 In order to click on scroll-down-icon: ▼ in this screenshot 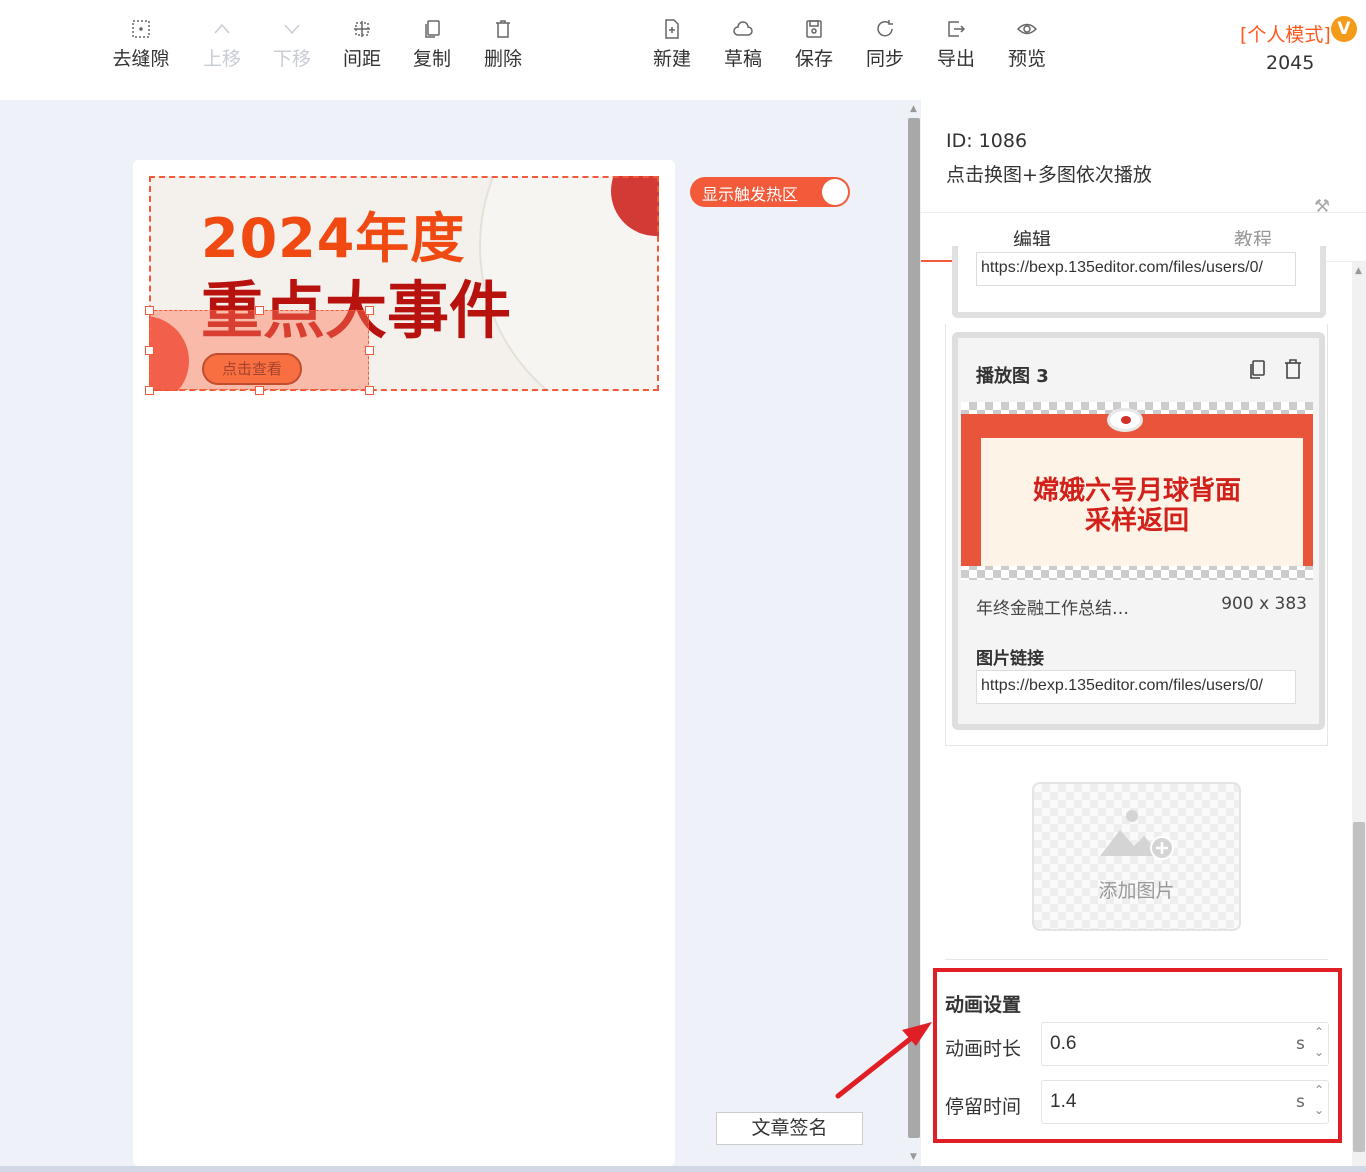, I will do `click(913, 1157)`.